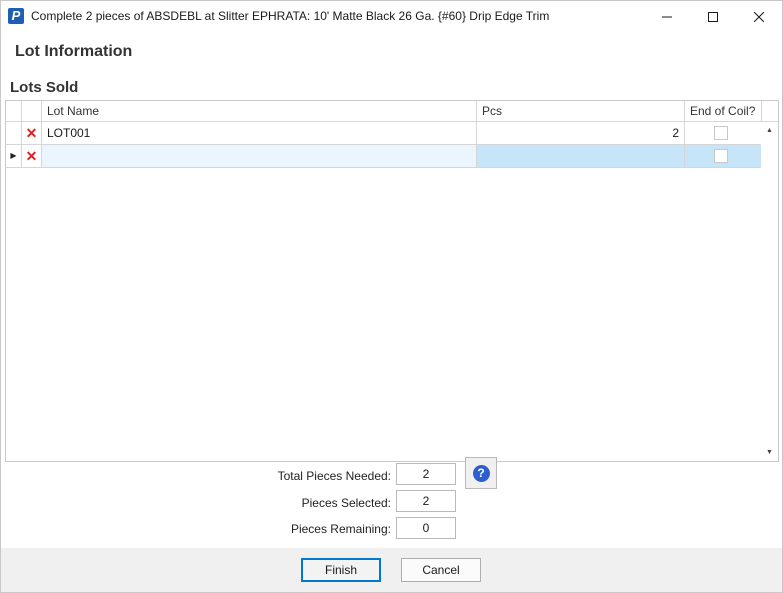 This screenshot has height=593, width=783. What do you see at coordinates (769, 452) in the screenshot?
I see `scroll-down-icon: ▼` at bounding box center [769, 452].